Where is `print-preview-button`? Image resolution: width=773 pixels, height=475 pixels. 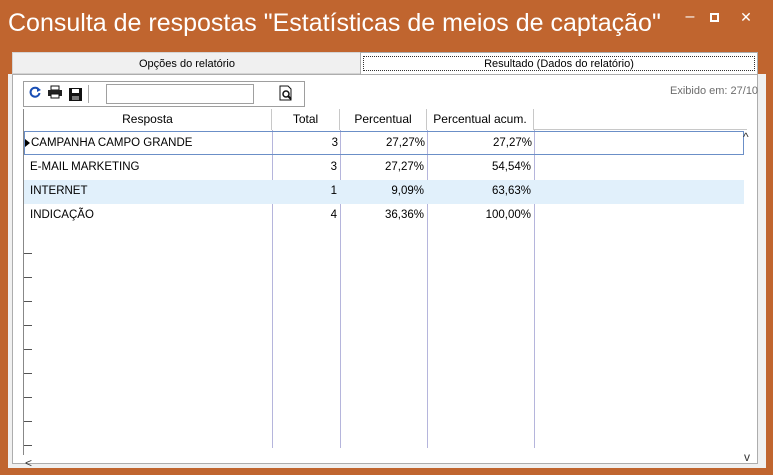
print-preview-button is located at coordinates (287, 94).